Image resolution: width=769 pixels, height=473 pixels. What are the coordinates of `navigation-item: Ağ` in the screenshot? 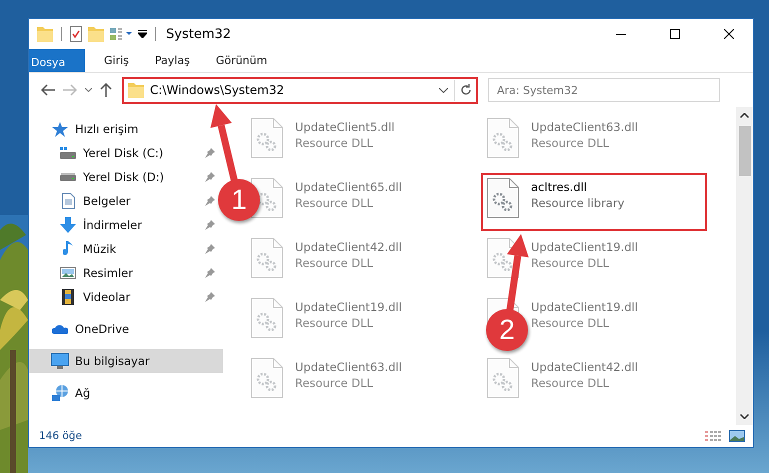 It's located at (62, 393).